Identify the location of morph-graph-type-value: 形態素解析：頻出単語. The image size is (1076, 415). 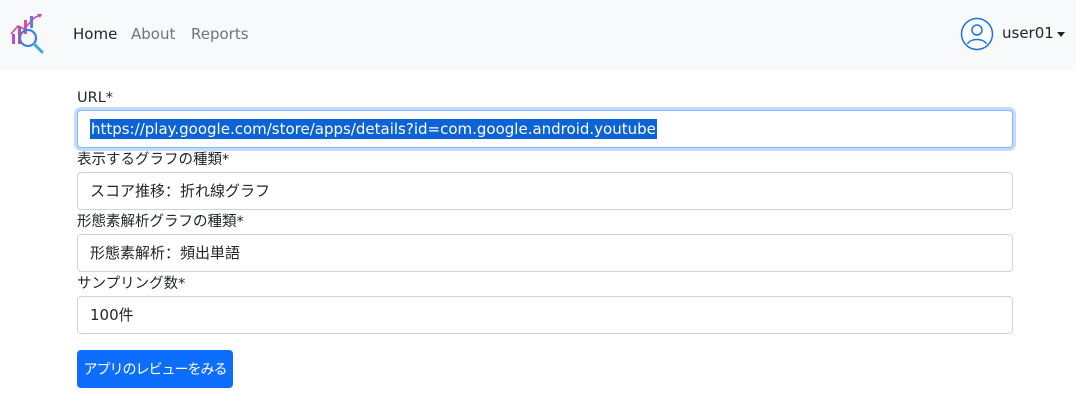
(165, 253).